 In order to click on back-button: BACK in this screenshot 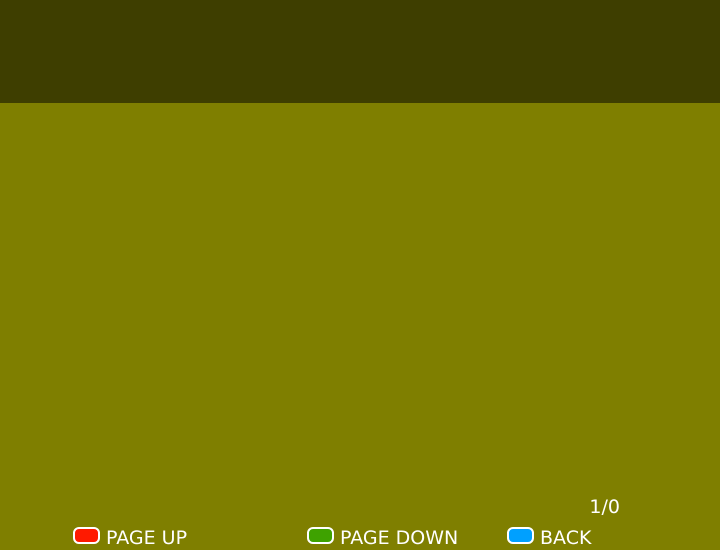, I will do `click(549, 538)`.